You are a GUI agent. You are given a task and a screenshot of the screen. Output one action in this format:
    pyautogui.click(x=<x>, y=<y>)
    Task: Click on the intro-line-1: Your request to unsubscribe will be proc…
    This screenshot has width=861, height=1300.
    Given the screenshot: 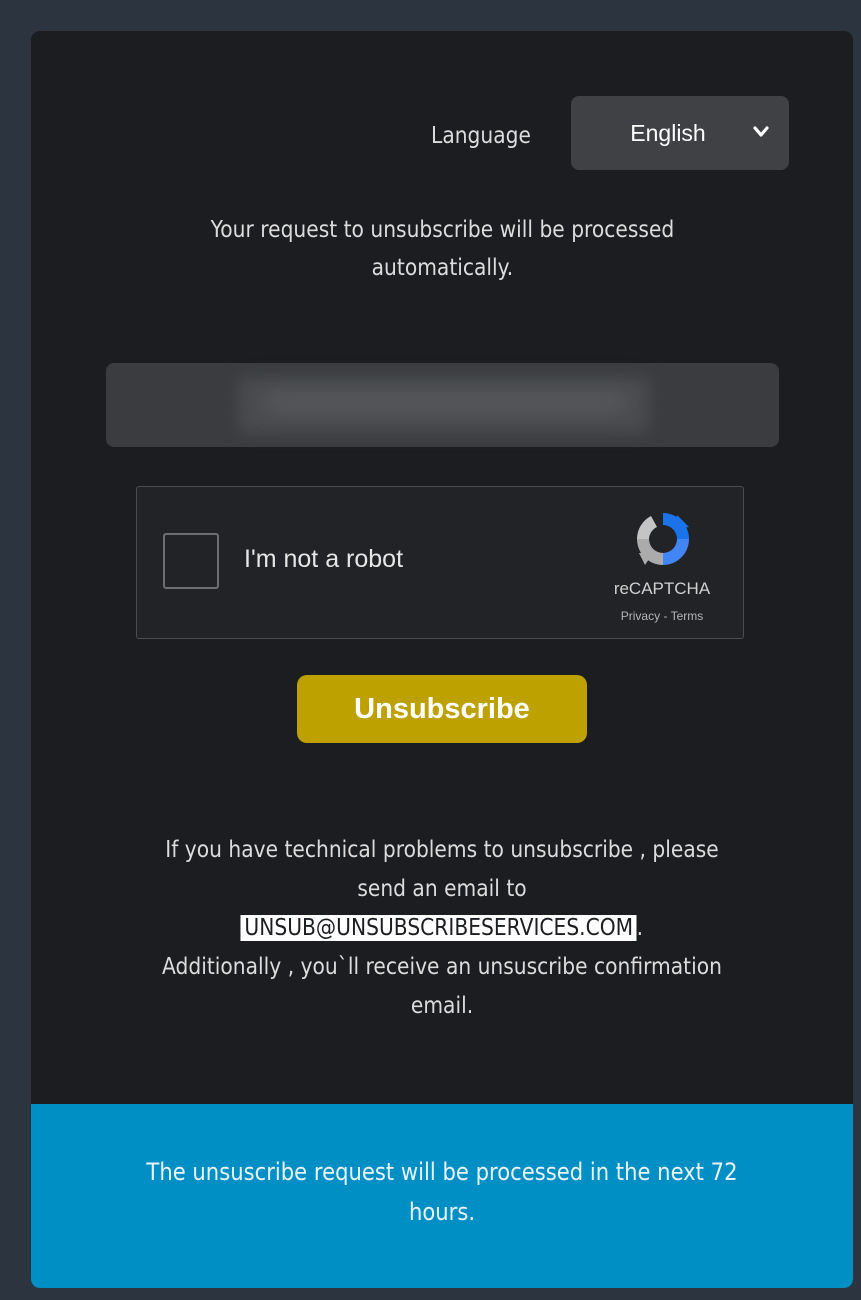 What is the action you would take?
    pyautogui.click(x=442, y=230)
    